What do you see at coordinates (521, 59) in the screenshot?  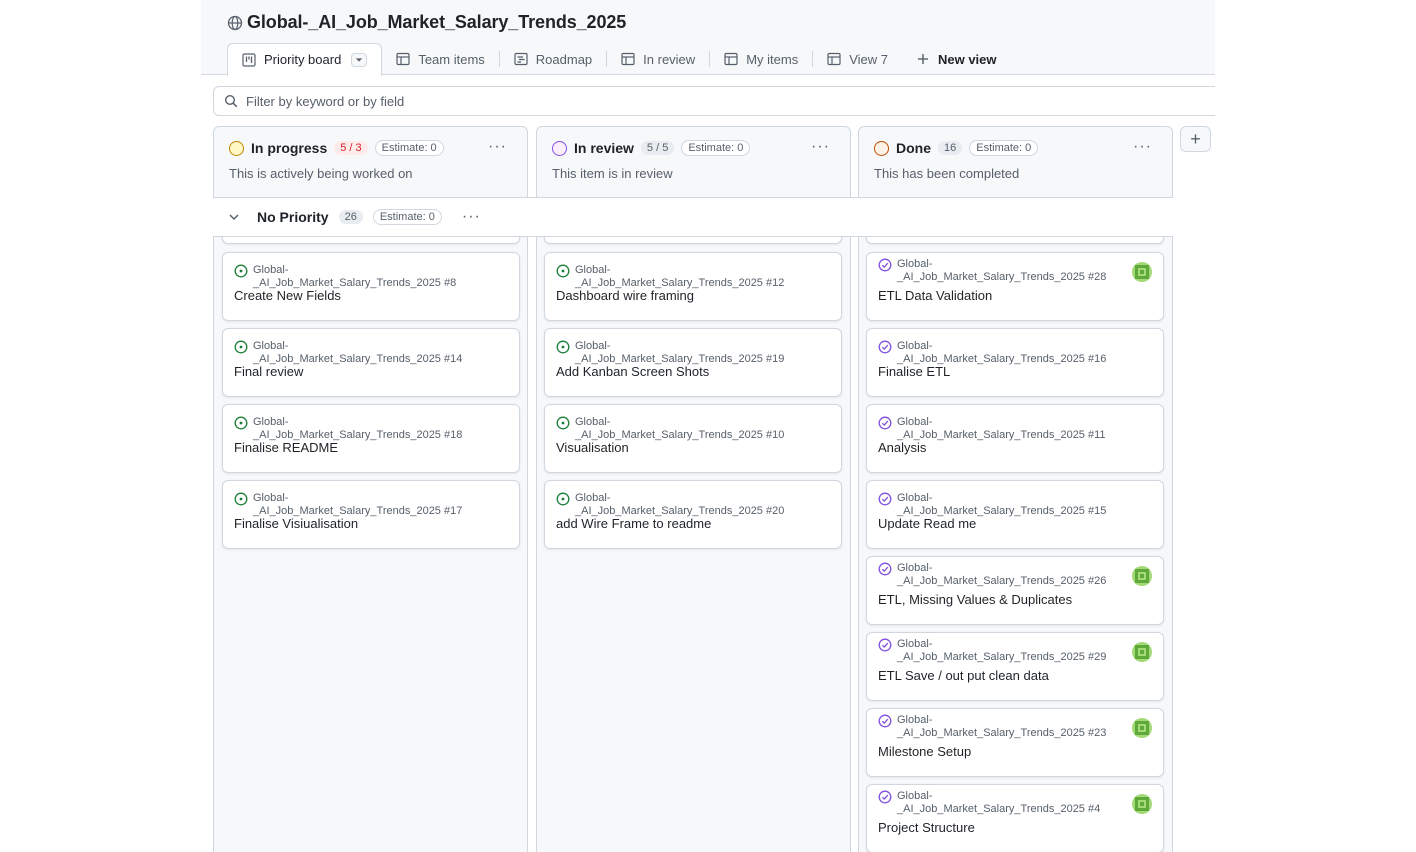 I see `roadmap-icon` at bounding box center [521, 59].